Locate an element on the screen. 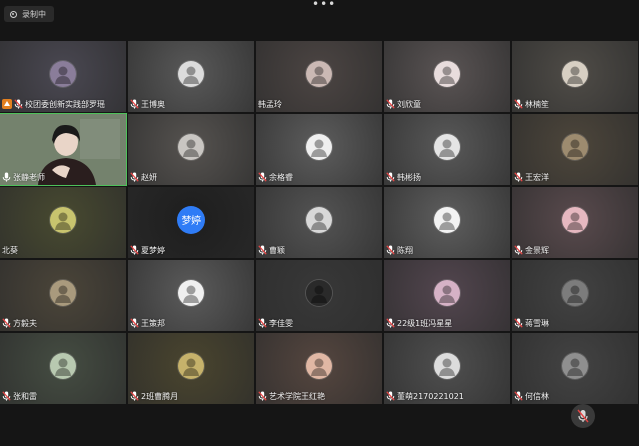  participant-tile: 赵妍 is located at coordinates (191, 149).